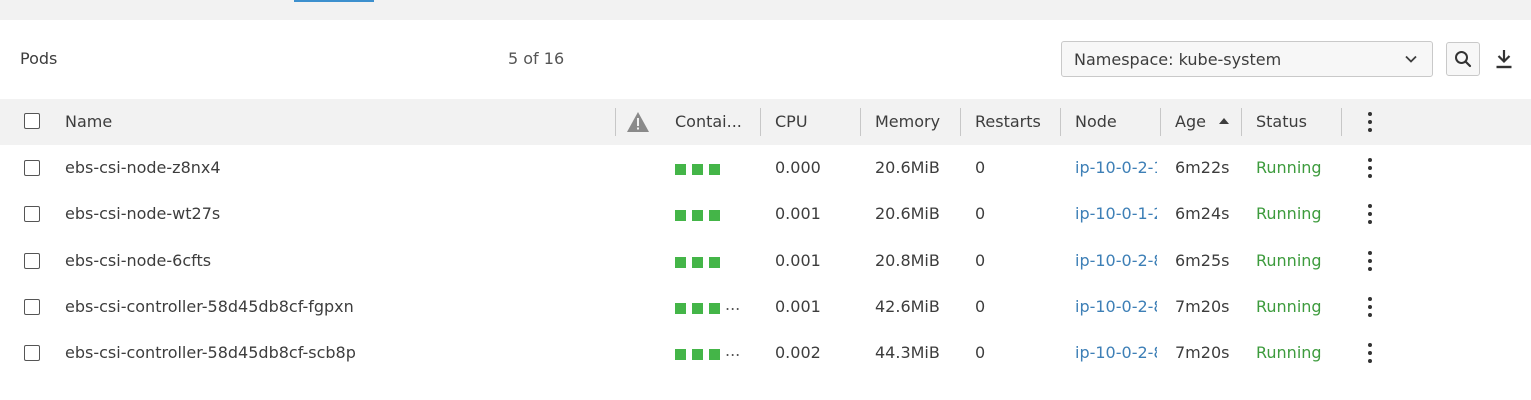 This screenshot has height=400, width=1531. What do you see at coordinates (1116, 168) in the screenshot?
I see `node-link: ip-10-0-2-1` at bounding box center [1116, 168].